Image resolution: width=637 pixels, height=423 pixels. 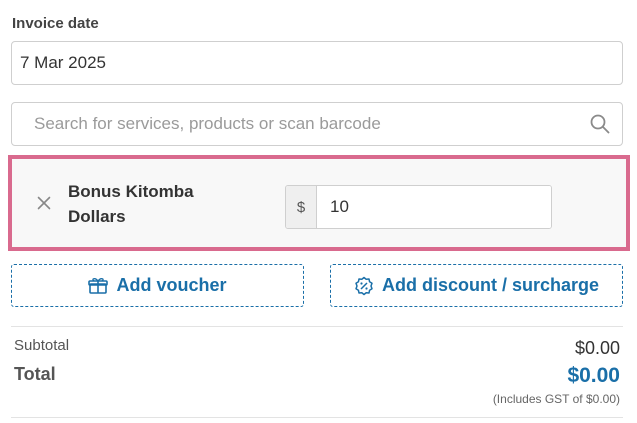 I want to click on add-voucher-label: Add voucher, so click(x=171, y=285).